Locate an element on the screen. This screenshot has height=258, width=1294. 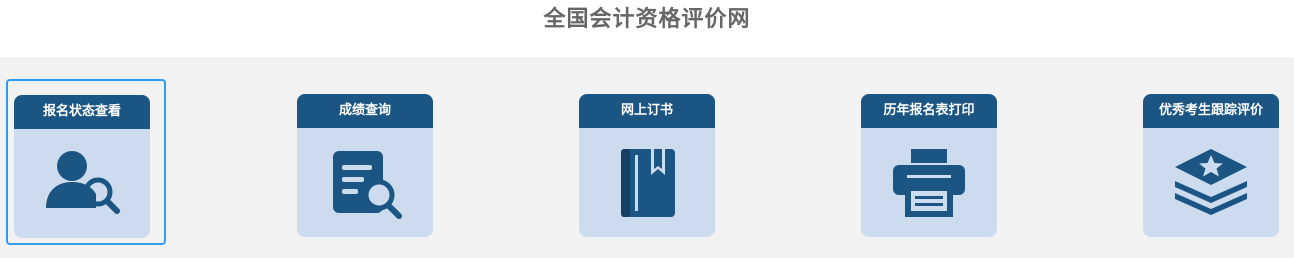
user-search-icon is located at coordinates (82, 183).